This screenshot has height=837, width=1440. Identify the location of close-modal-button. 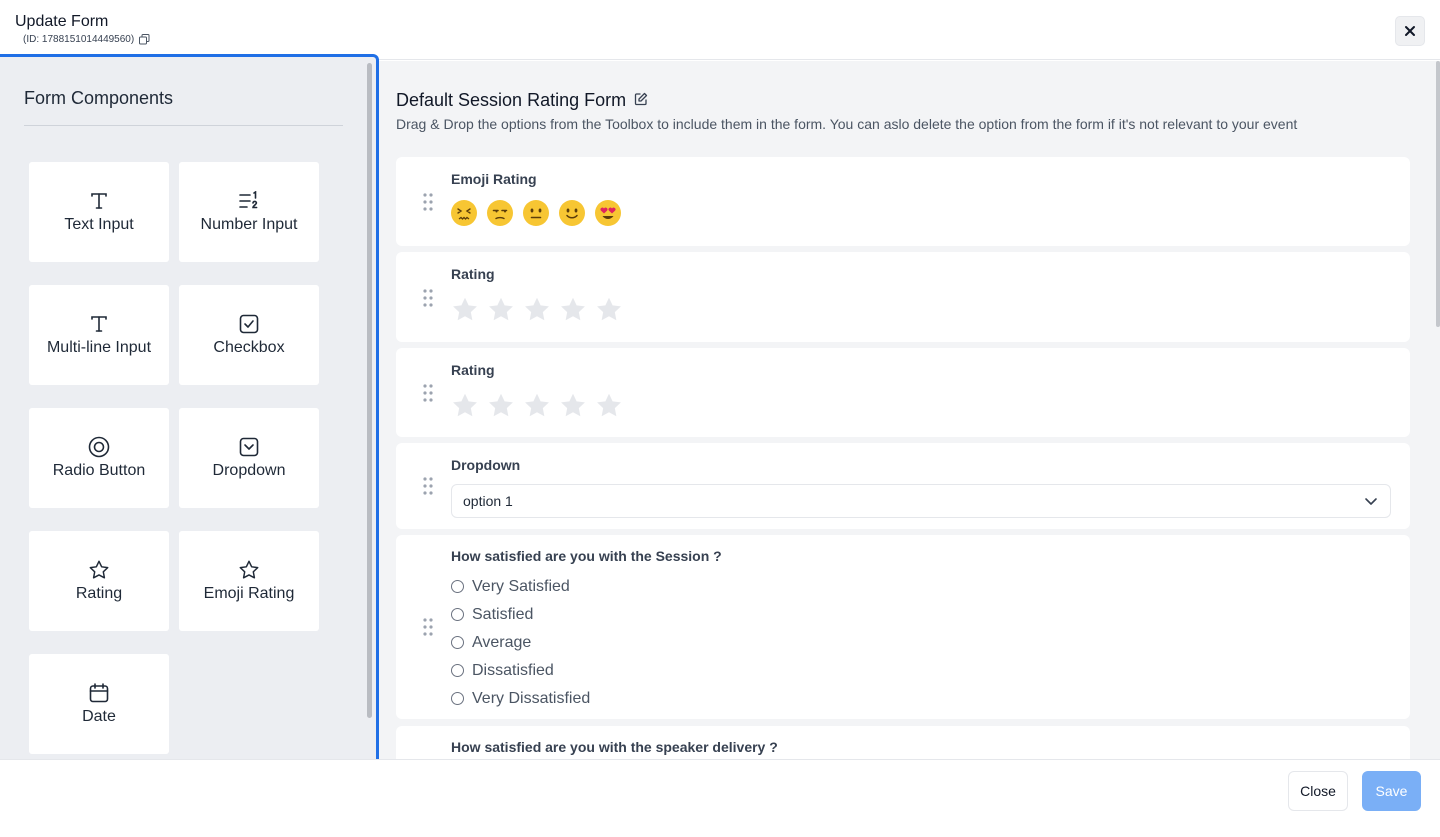
(1410, 31).